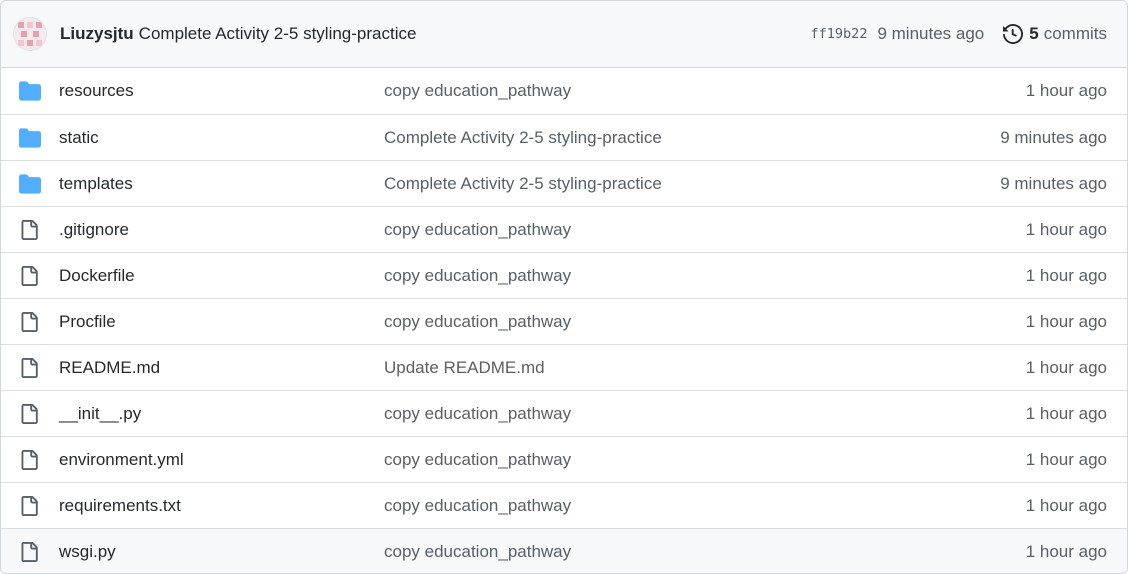 The width and height of the screenshot is (1130, 574). I want to click on file-row: wsgi.py copy education_pathway 1 hour ago, so click(564, 550).